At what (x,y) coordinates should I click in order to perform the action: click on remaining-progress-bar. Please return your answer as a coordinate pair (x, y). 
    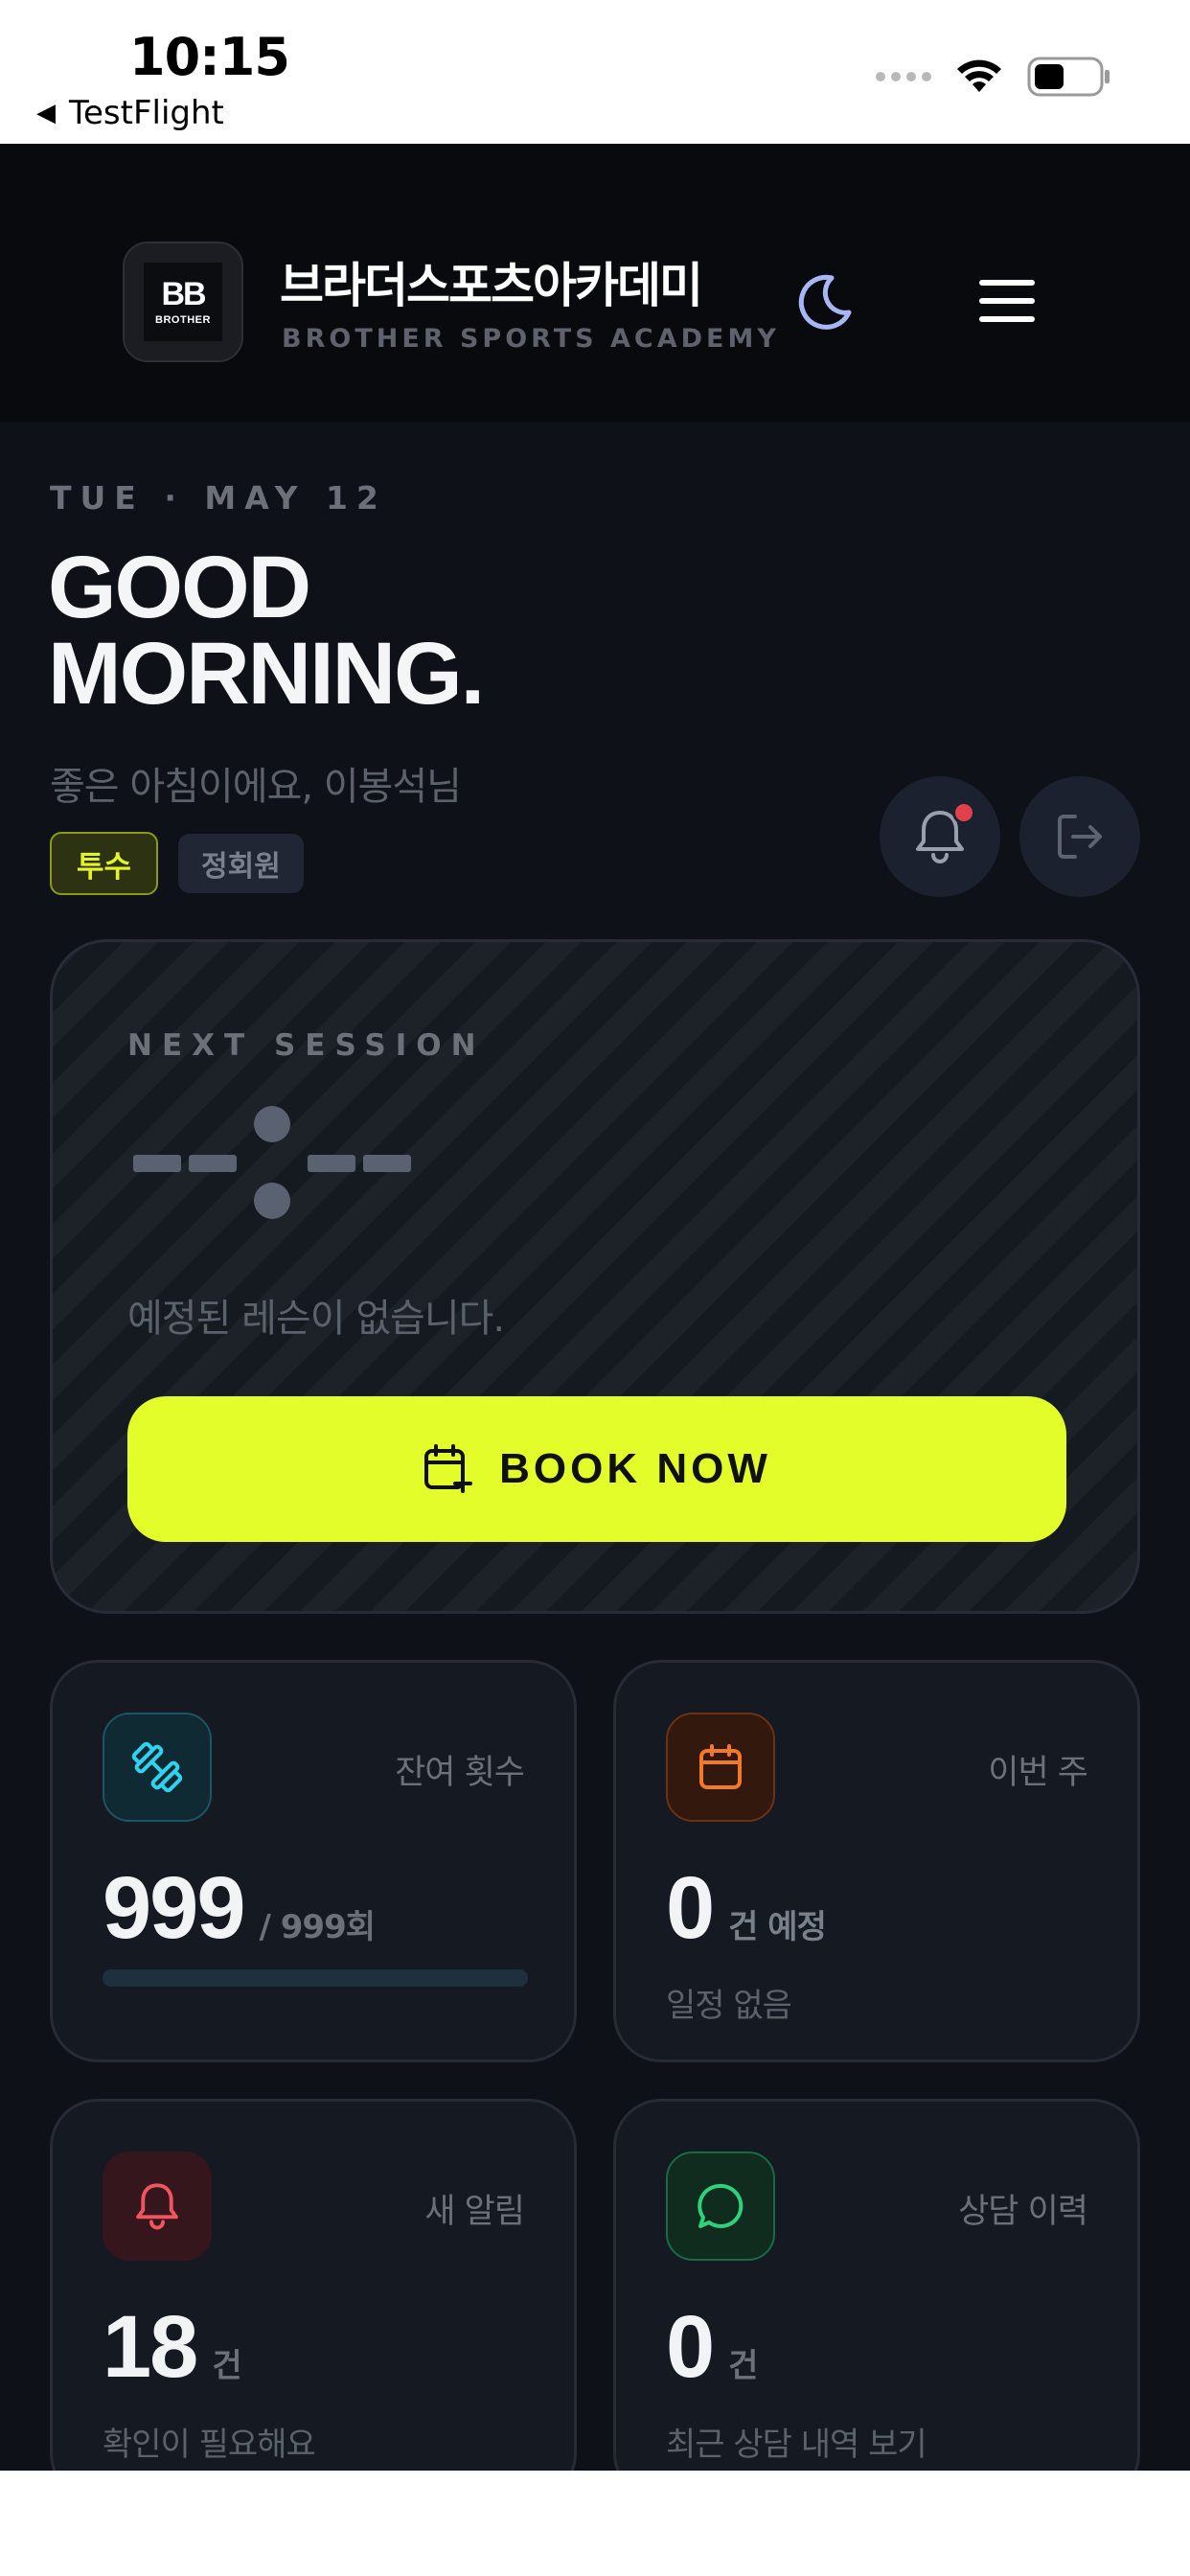
    Looking at the image, I should click on (316, 1978).